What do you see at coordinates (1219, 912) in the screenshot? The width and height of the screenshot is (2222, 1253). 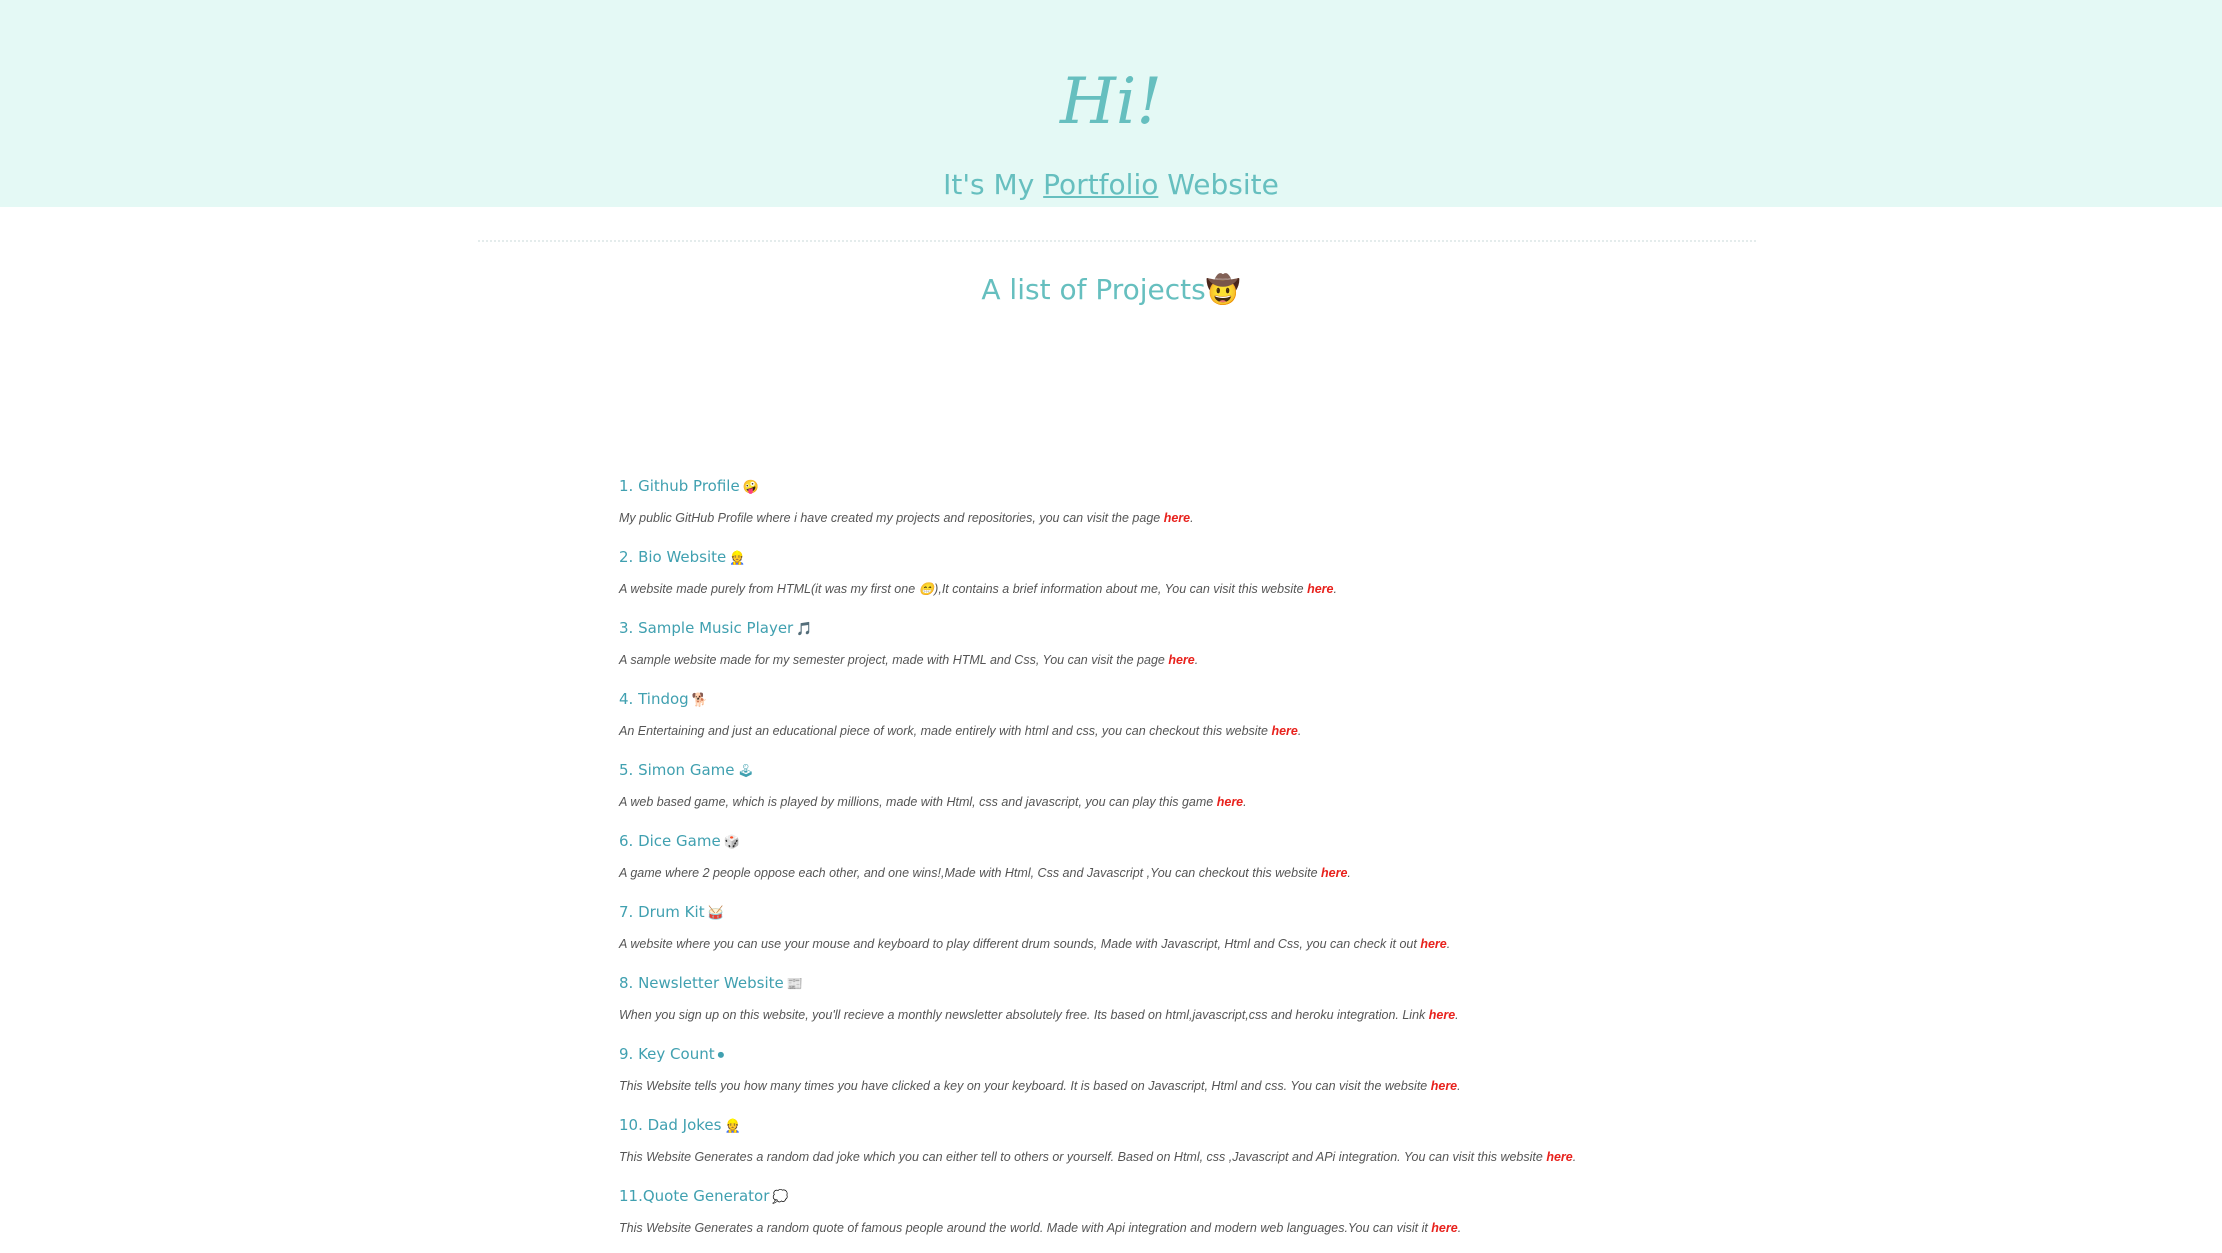 I see `project-title: 7. Drum Kit 🥁` at bounding box center [1219, 912].